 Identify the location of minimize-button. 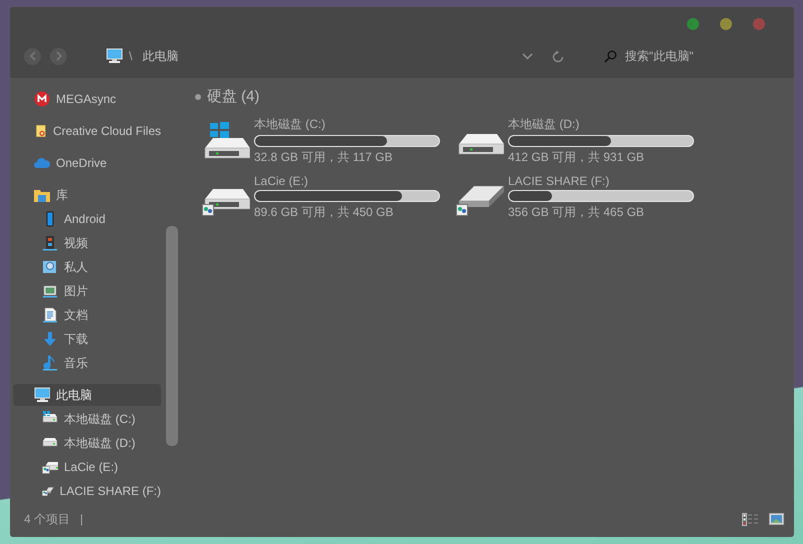
(726, 24).